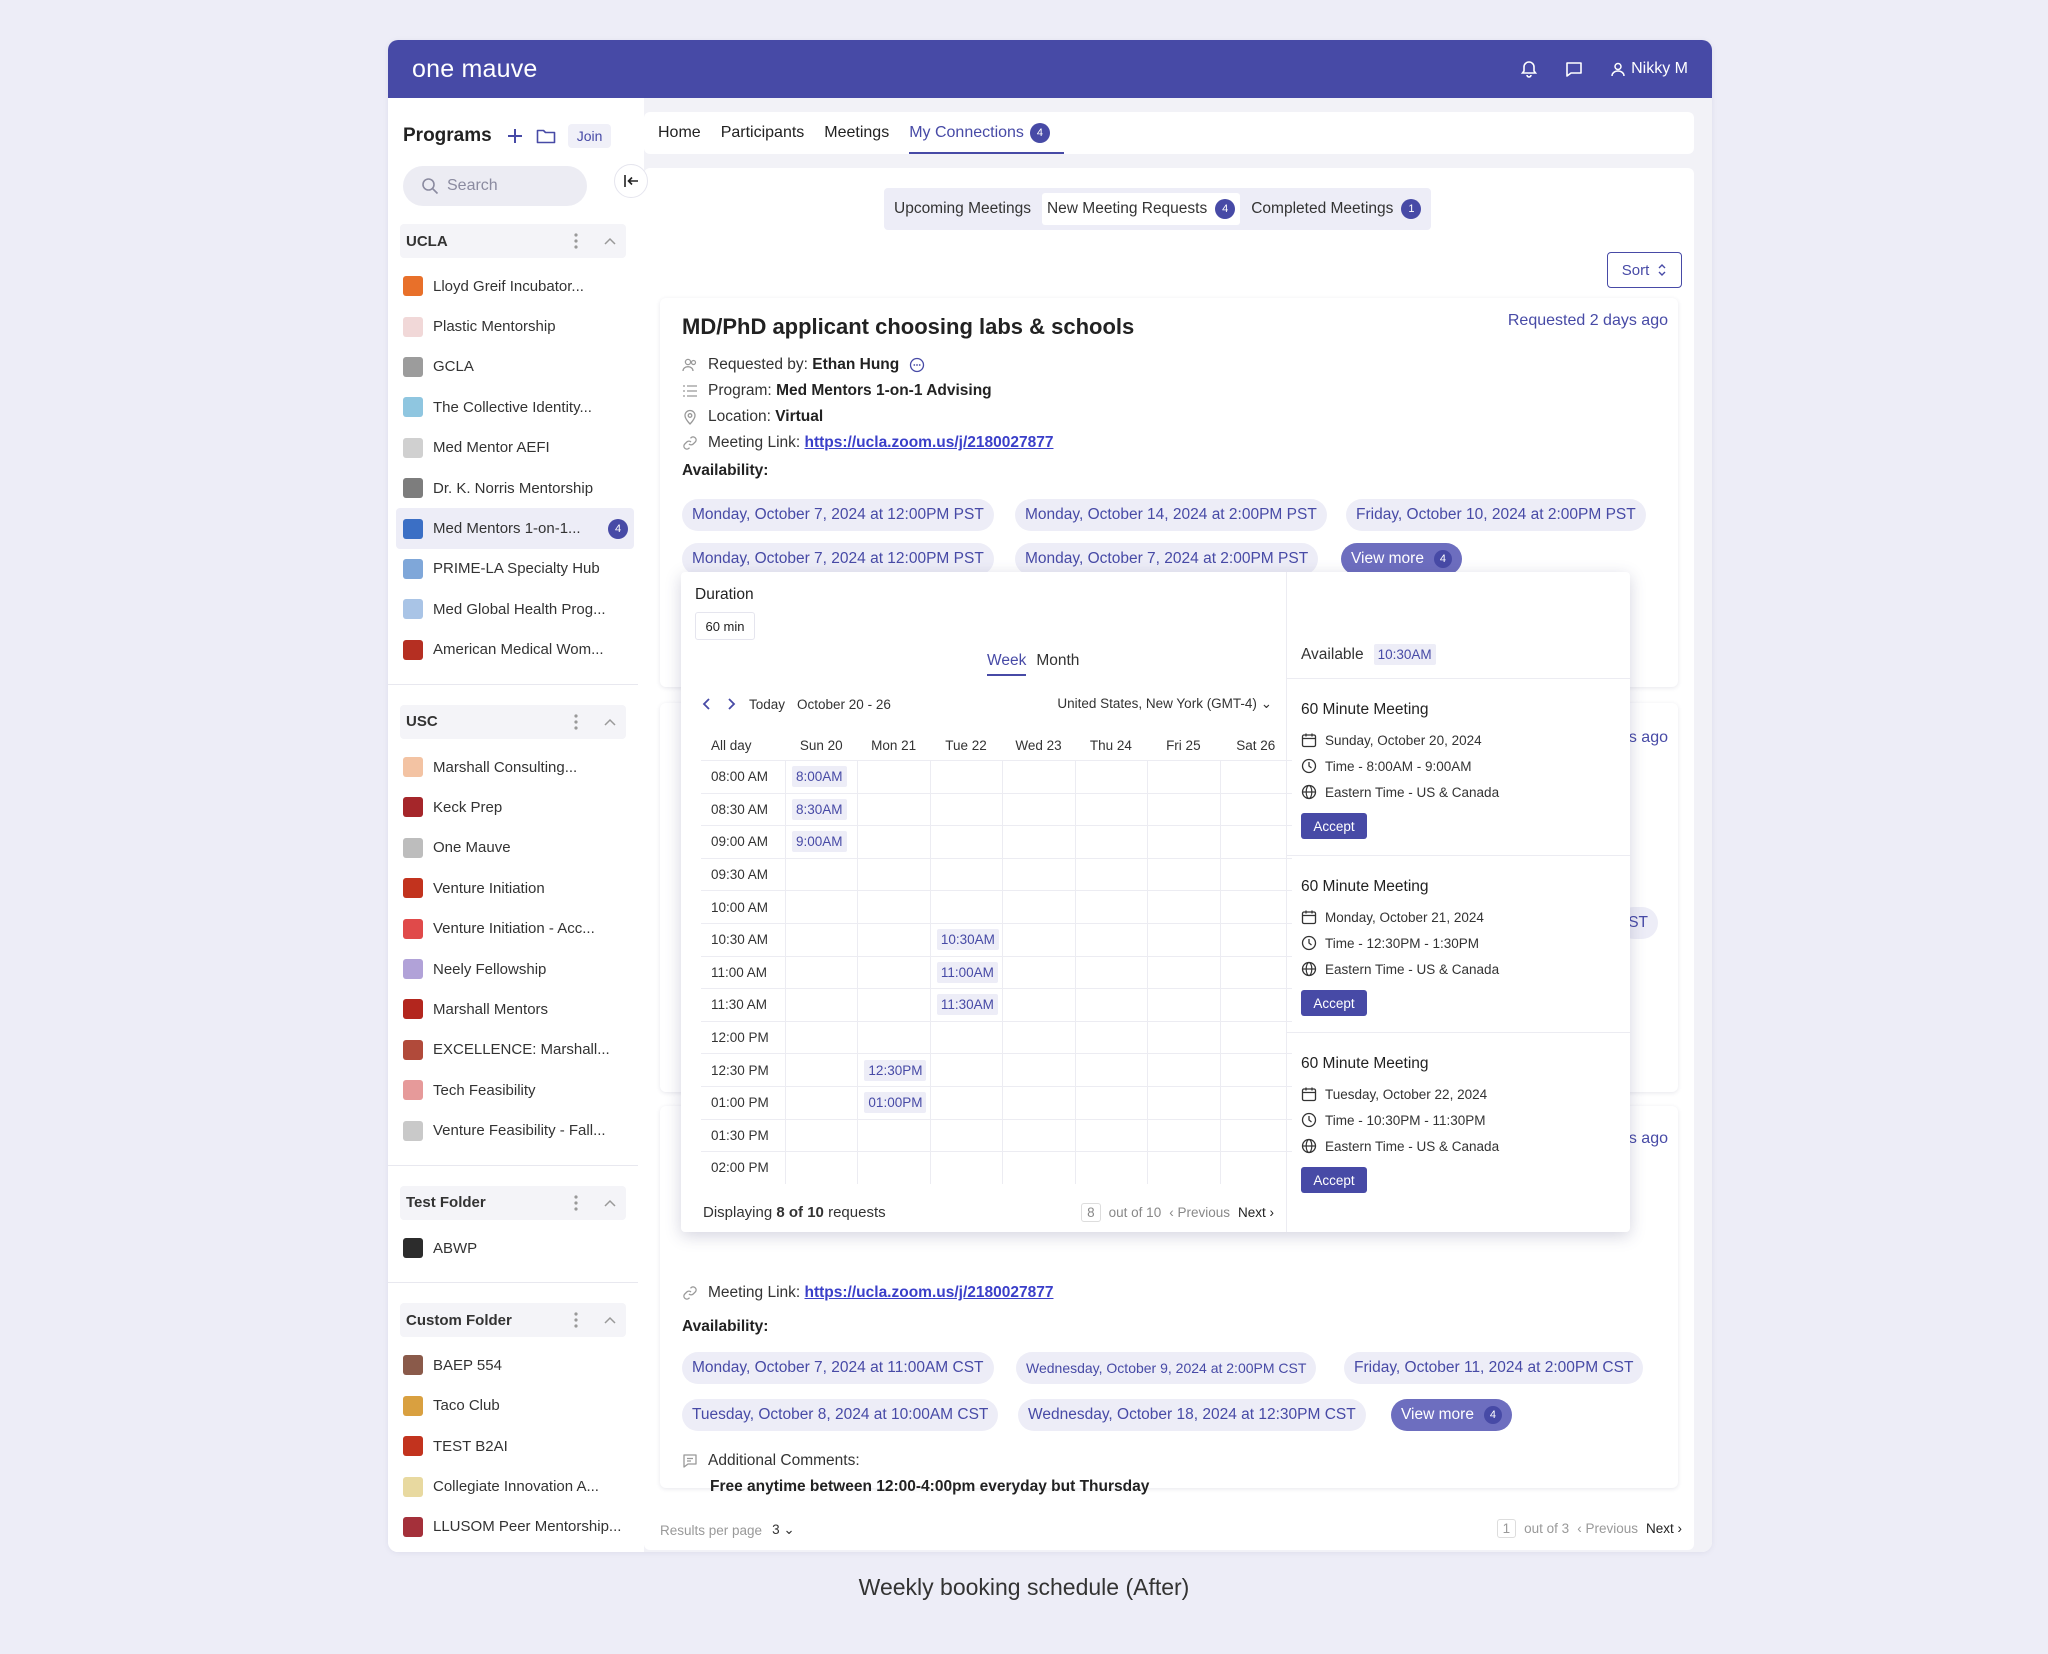  Describe the element at coordinates (1404, 654) in the screenshot. I see `available-slot: 10:30AM` at that location.